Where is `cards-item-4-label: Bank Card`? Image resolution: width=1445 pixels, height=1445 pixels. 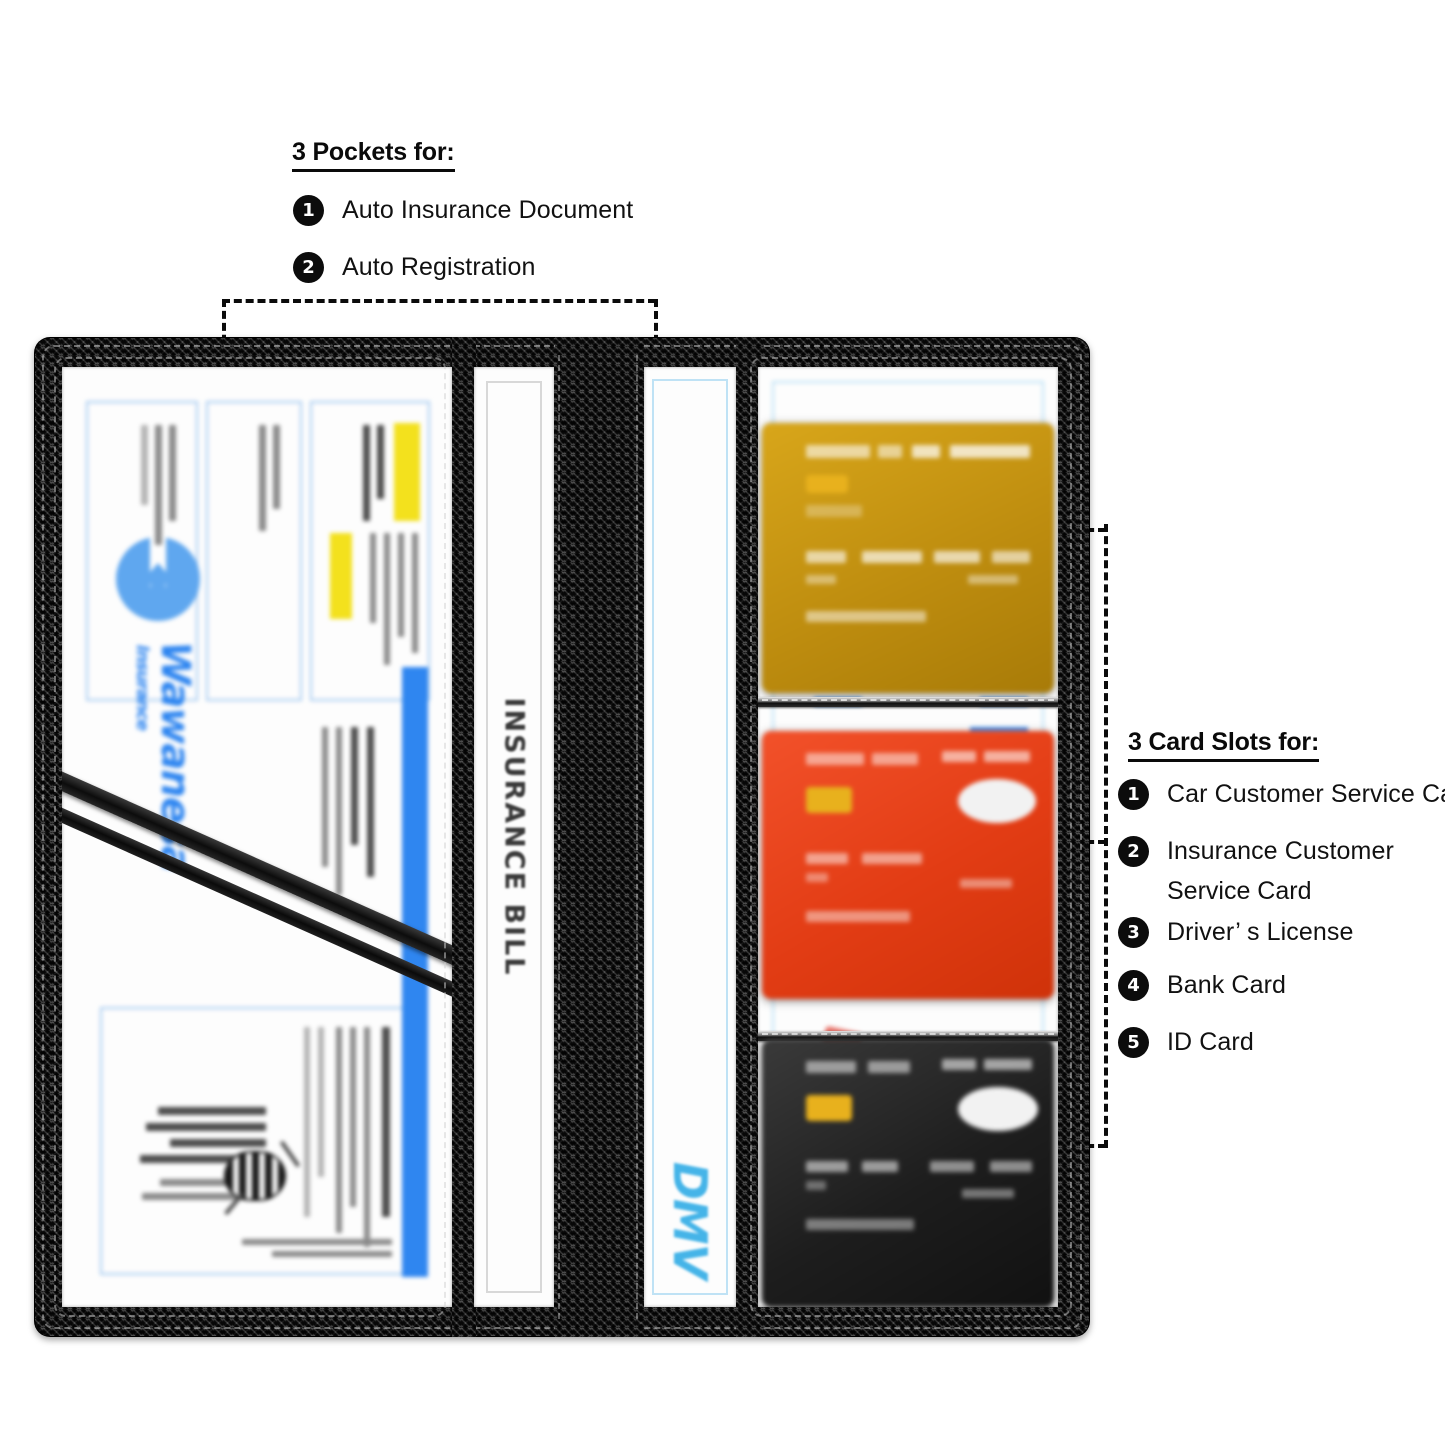 cards-item-4-label: Bank Card is located at coordinates (1227, 985).